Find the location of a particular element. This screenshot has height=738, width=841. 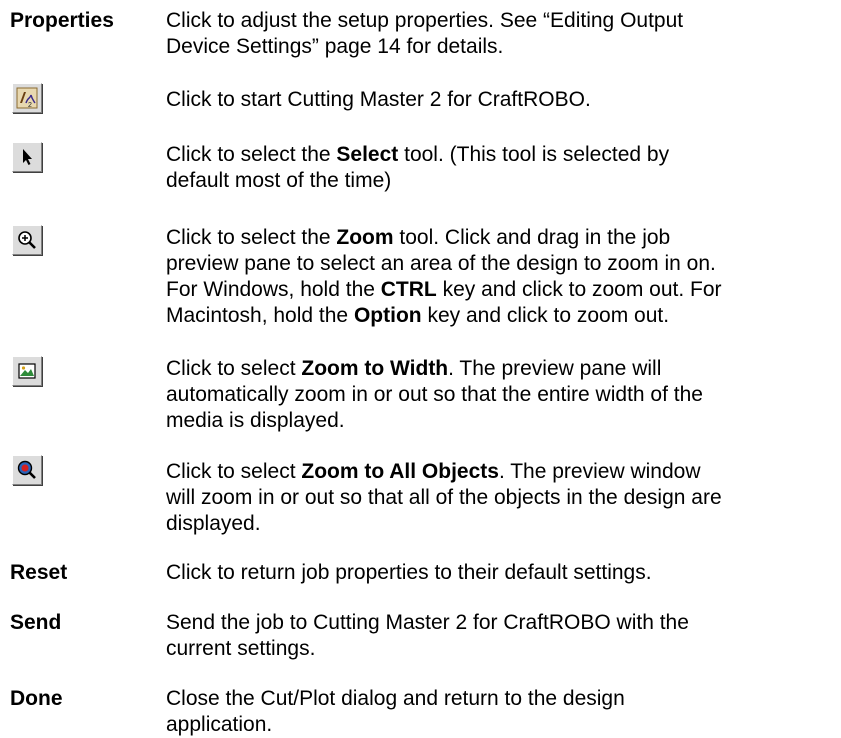

done-desc-line: application. is located at coordinates (219, 724).